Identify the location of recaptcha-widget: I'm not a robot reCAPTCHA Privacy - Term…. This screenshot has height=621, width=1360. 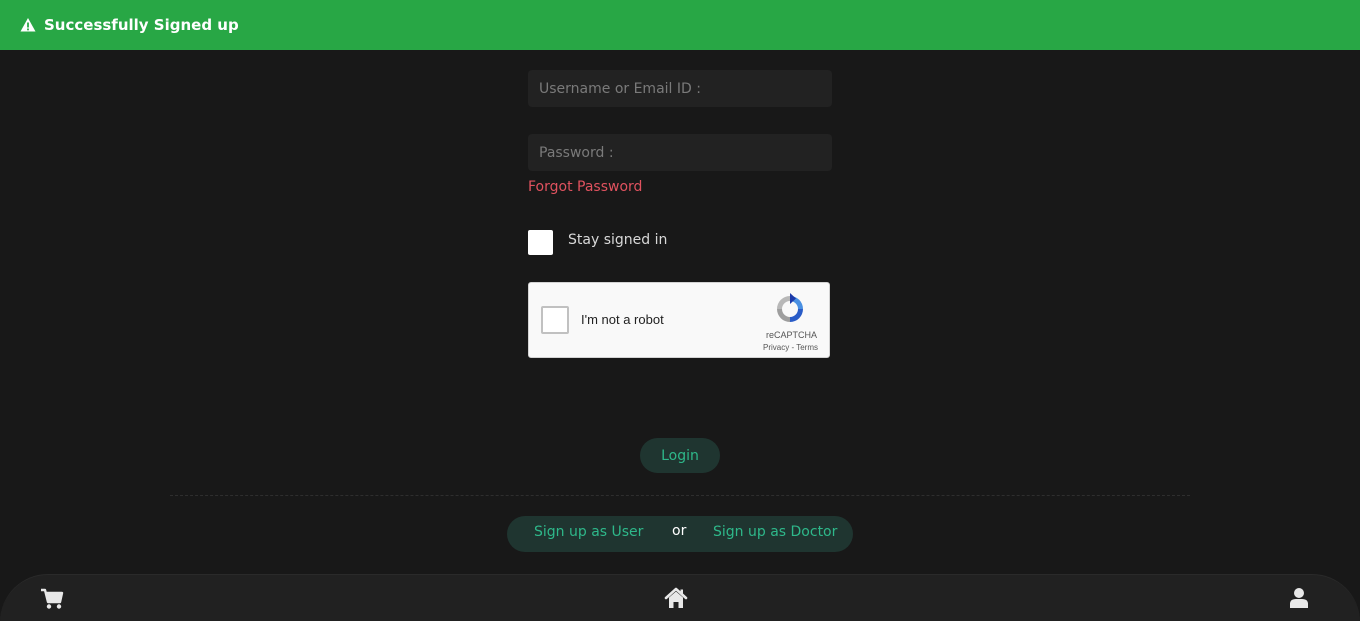
(679, 320).